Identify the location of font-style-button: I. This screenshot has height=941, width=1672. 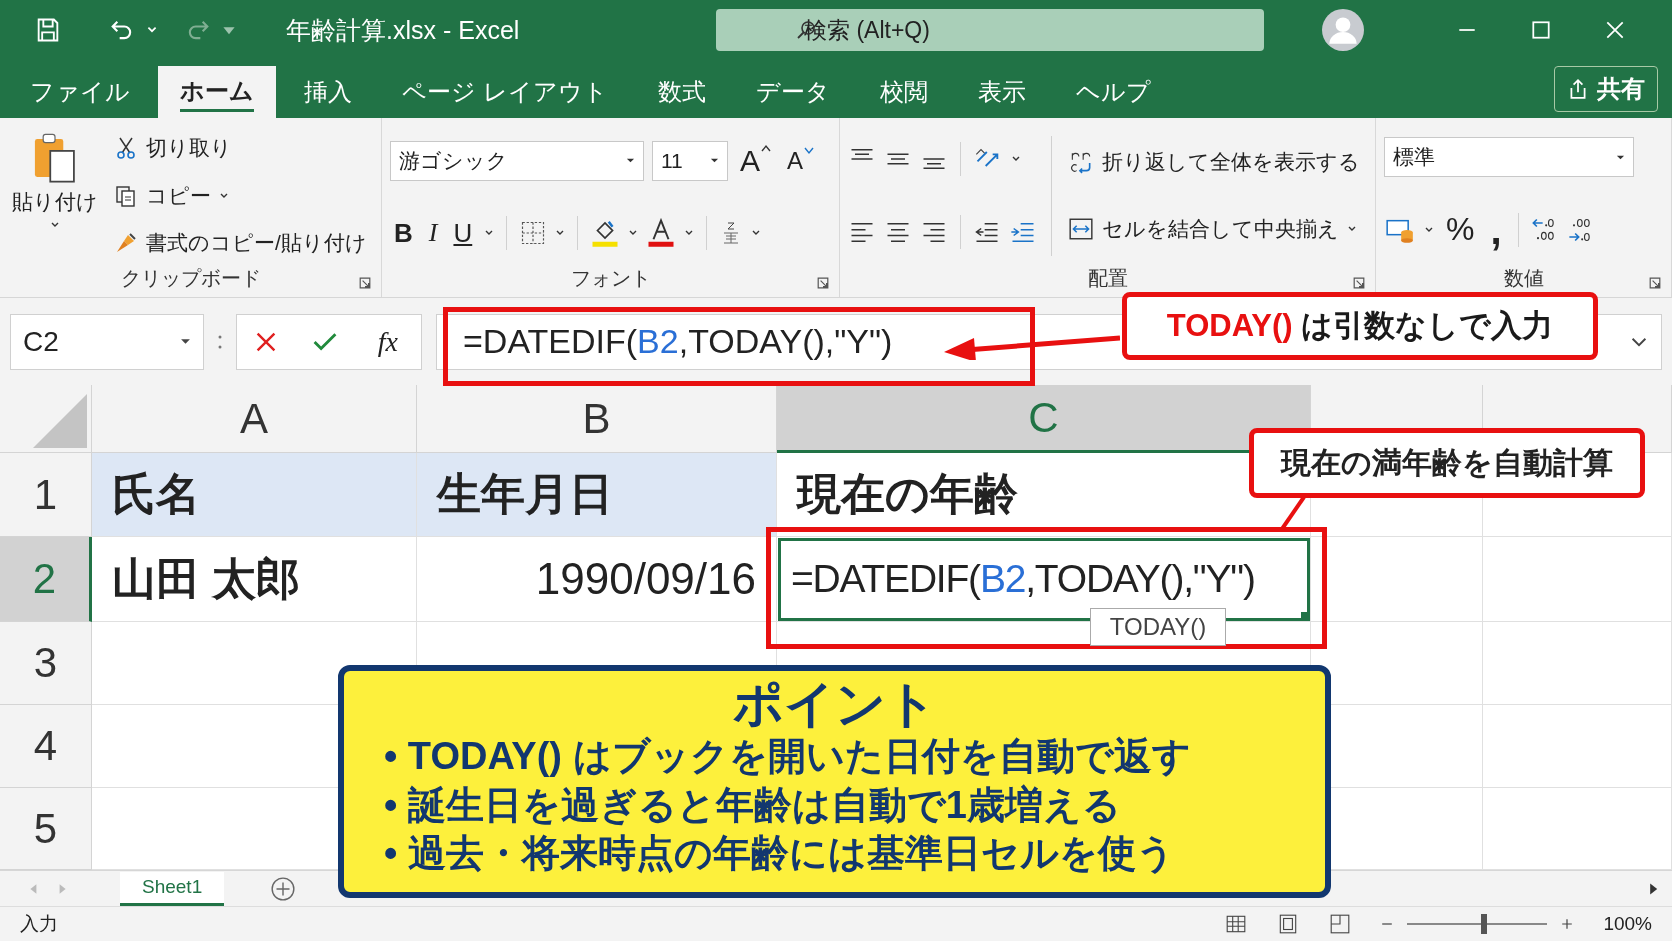
(433, 233).